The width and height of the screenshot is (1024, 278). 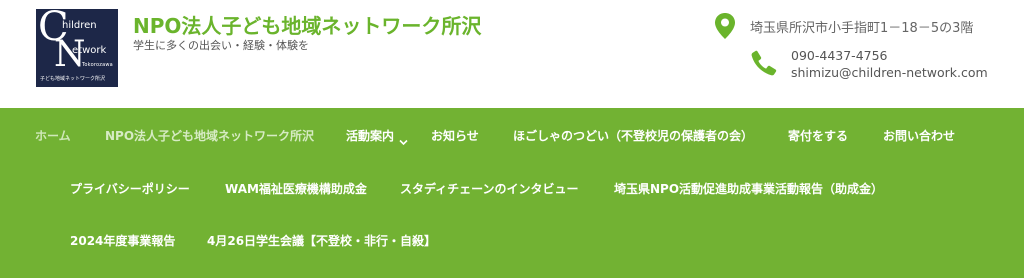 What do you see at coordinates (748, 188) in the screenshot?
I see `nav-item-saitama-grant-report: 埼玉県NPO活動促進助成事業活動報告（助成金）` at bounding box center [748, 188].